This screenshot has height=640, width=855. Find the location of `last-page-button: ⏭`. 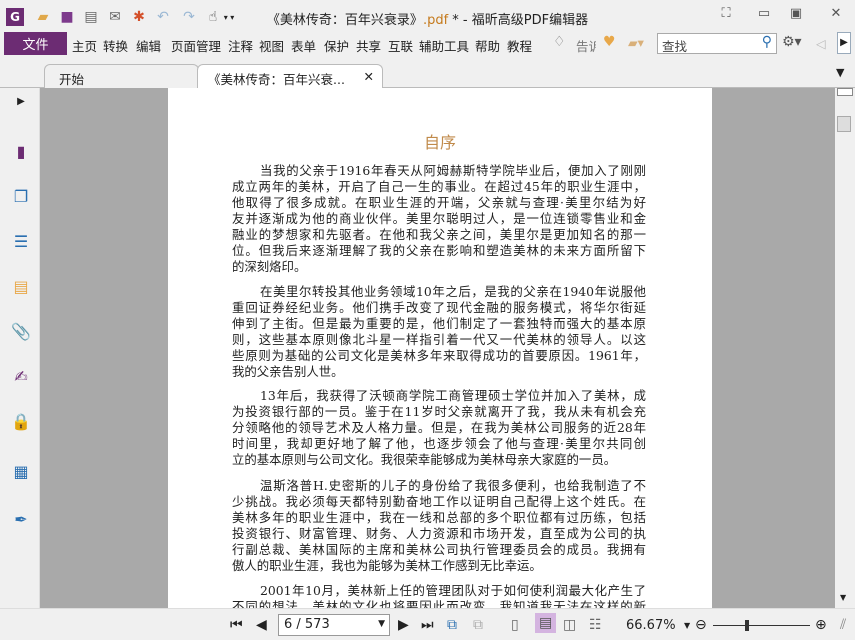

last-page-button: ⏭ is located at coordinates (427, 625).